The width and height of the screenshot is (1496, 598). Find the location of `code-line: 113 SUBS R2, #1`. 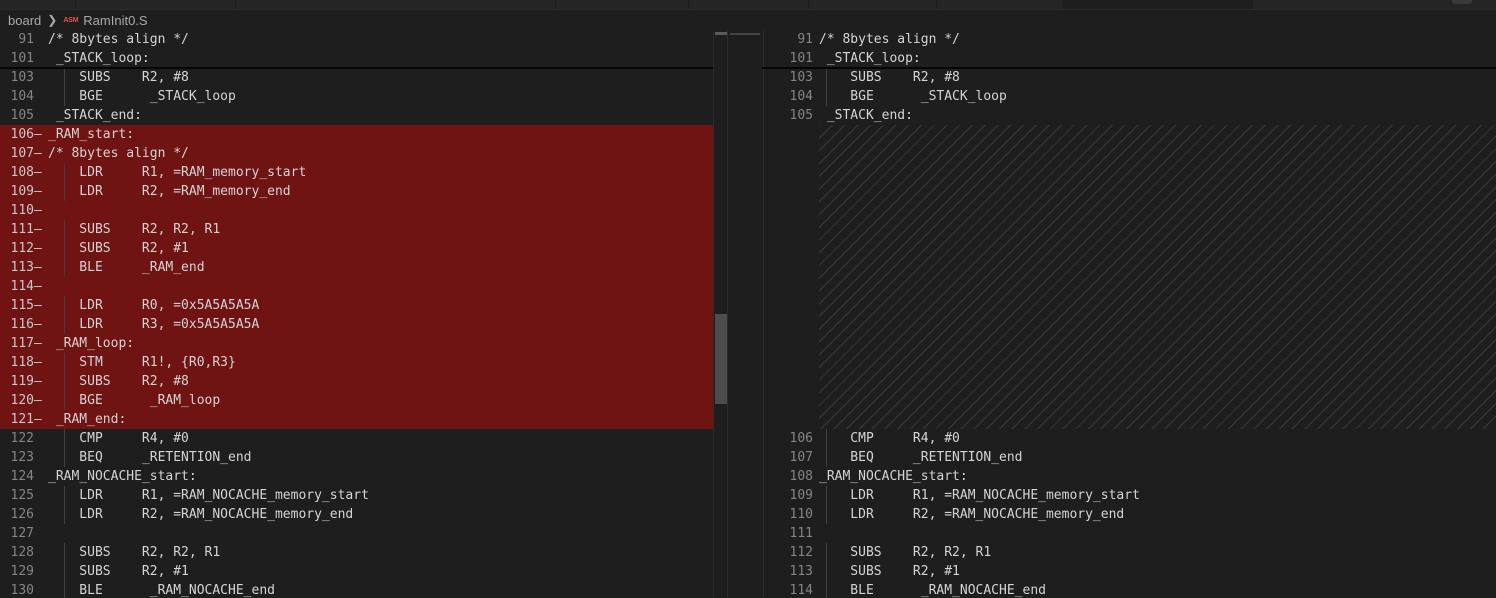

code-line: 113 SUBS R2, #1 is located at coordinates (1129, 571).